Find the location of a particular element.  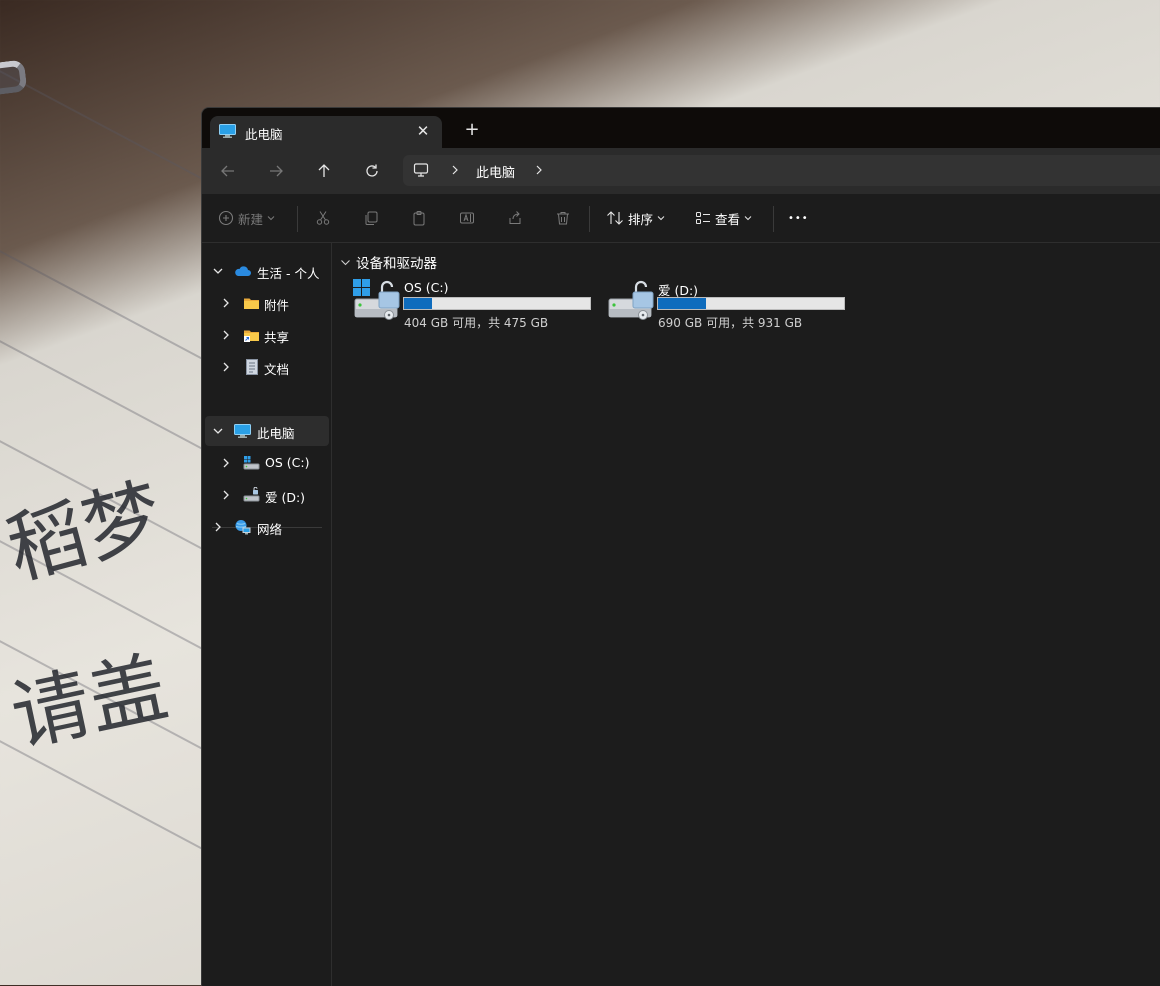

sidebar-item-this-pc: 此电脑 is located at coordinates (267, 431).